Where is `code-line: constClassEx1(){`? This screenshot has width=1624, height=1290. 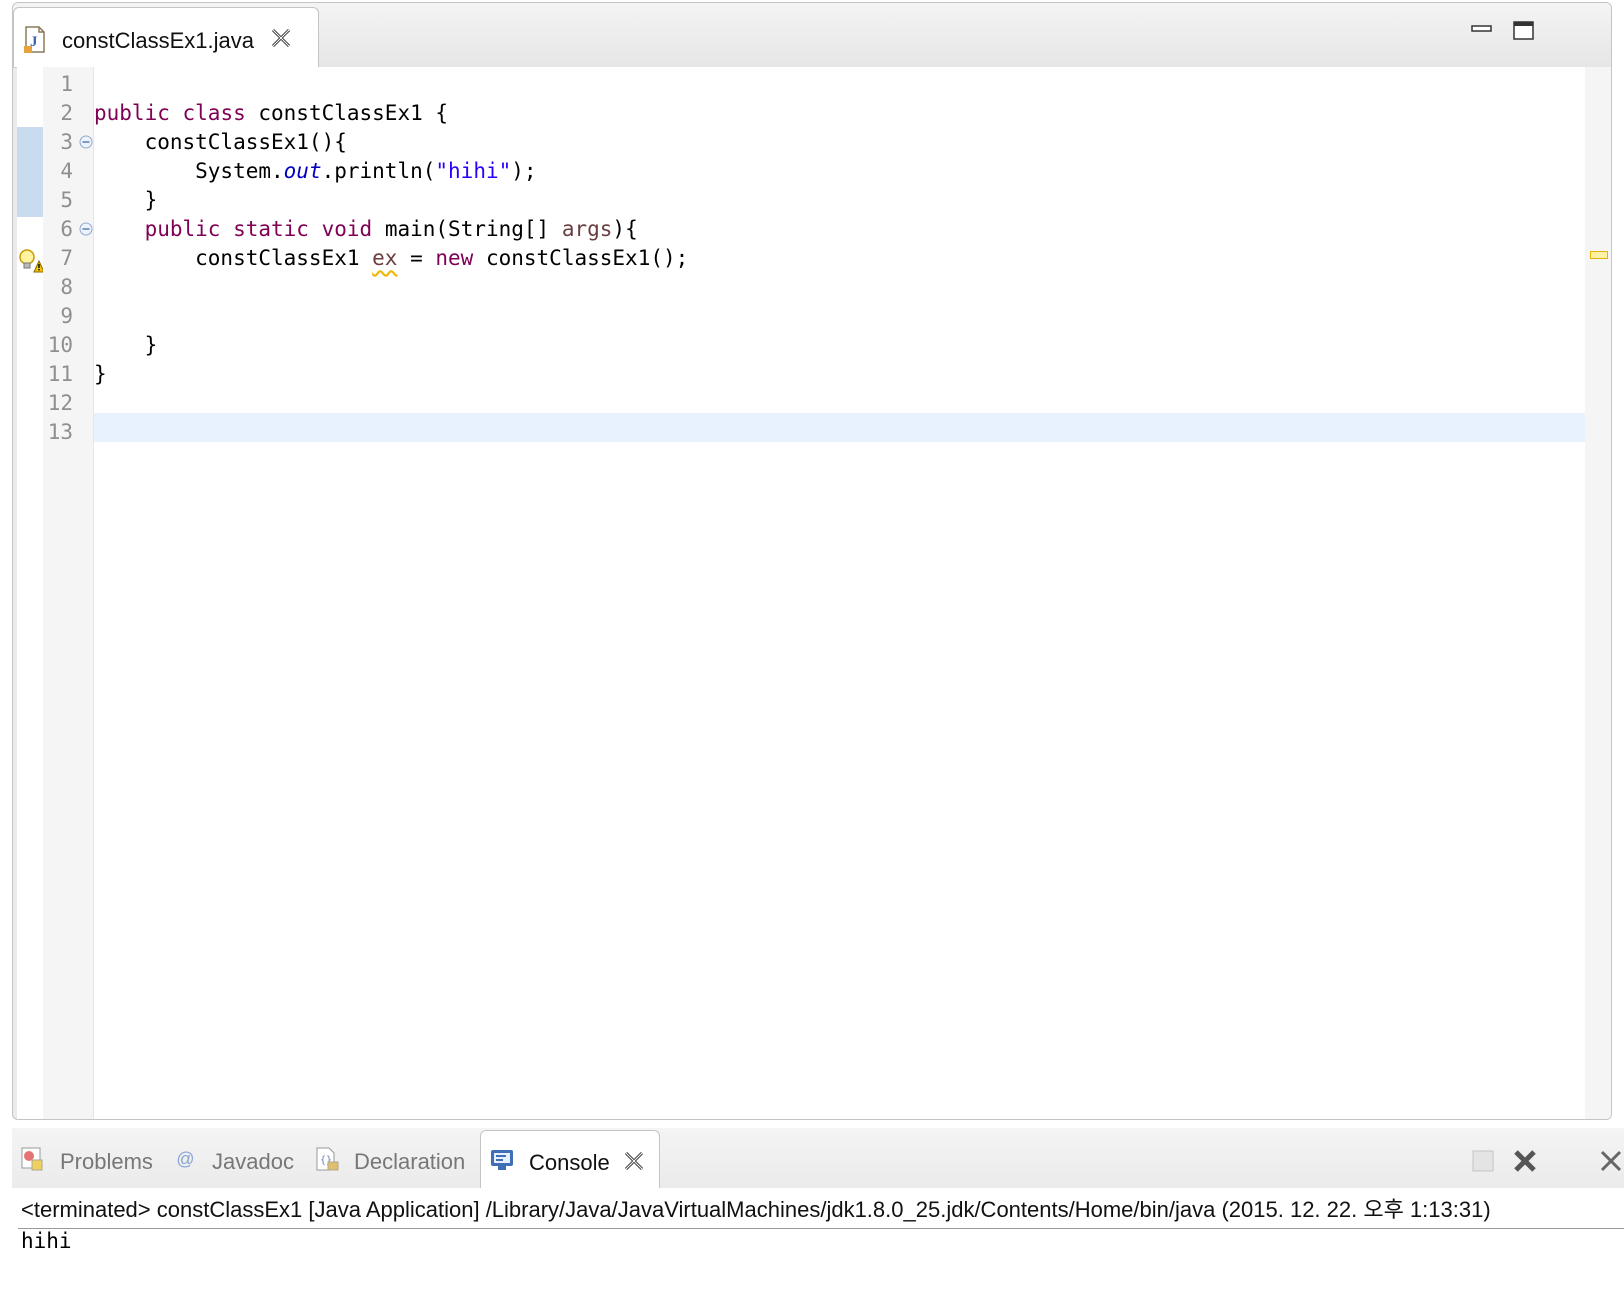 code-line: constClassEx1(){ is located at coordinates (220, 142).